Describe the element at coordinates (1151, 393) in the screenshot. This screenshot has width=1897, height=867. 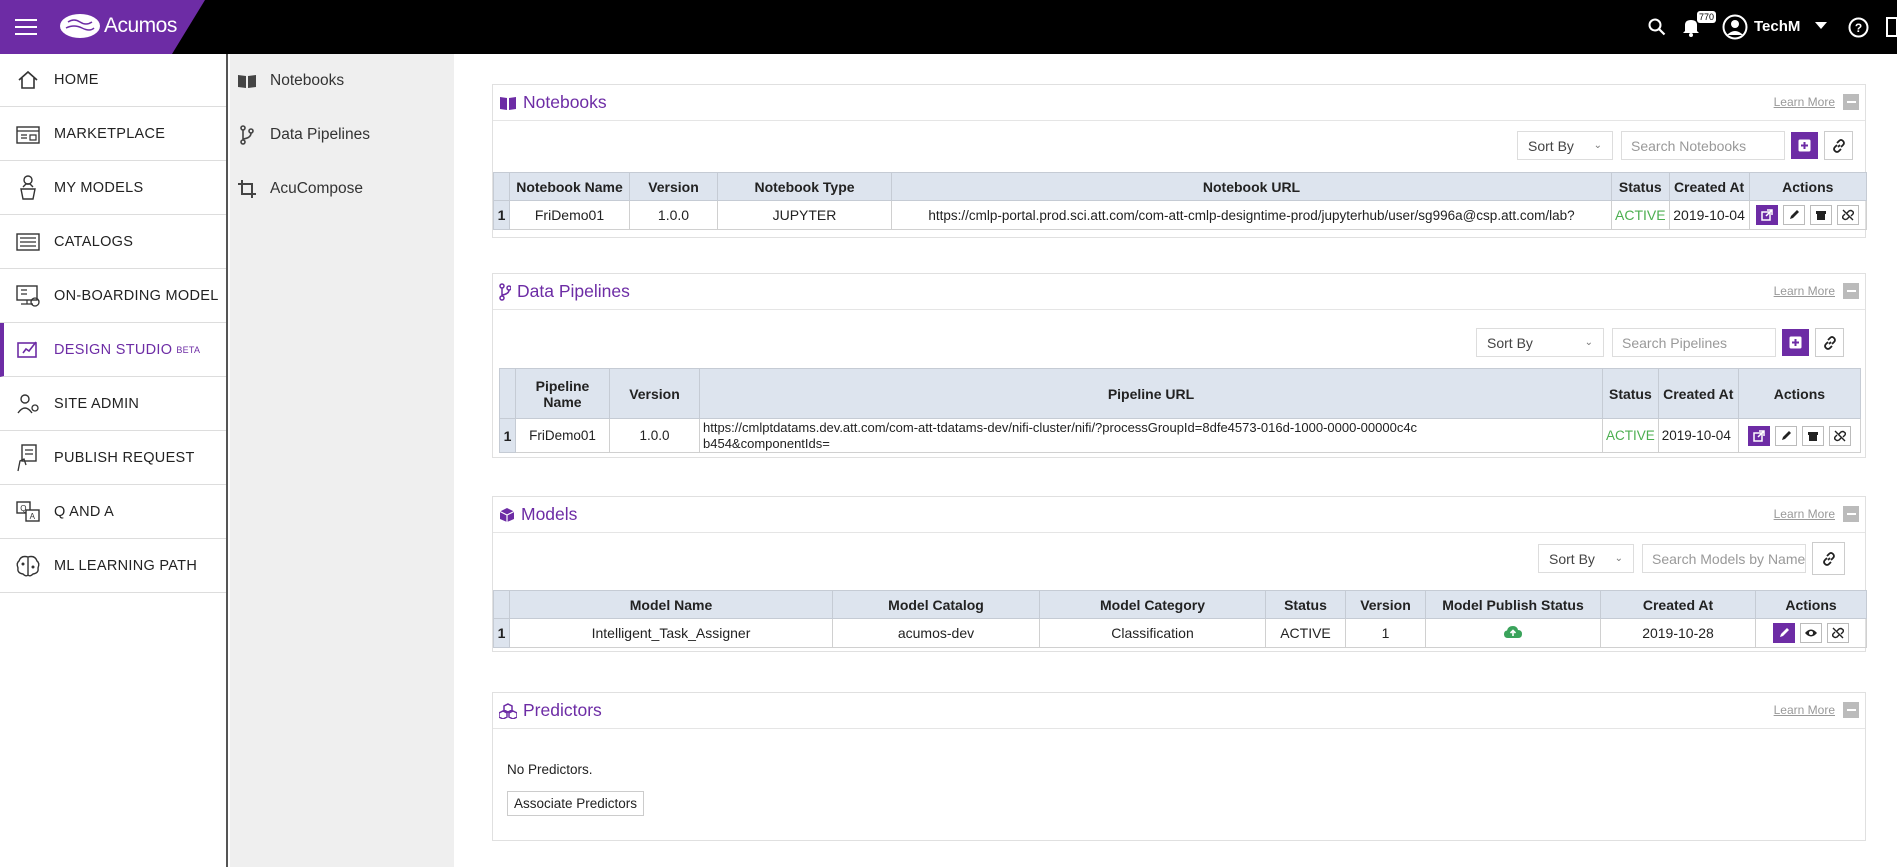
I see `column-header: Pipeline URL` at that location.